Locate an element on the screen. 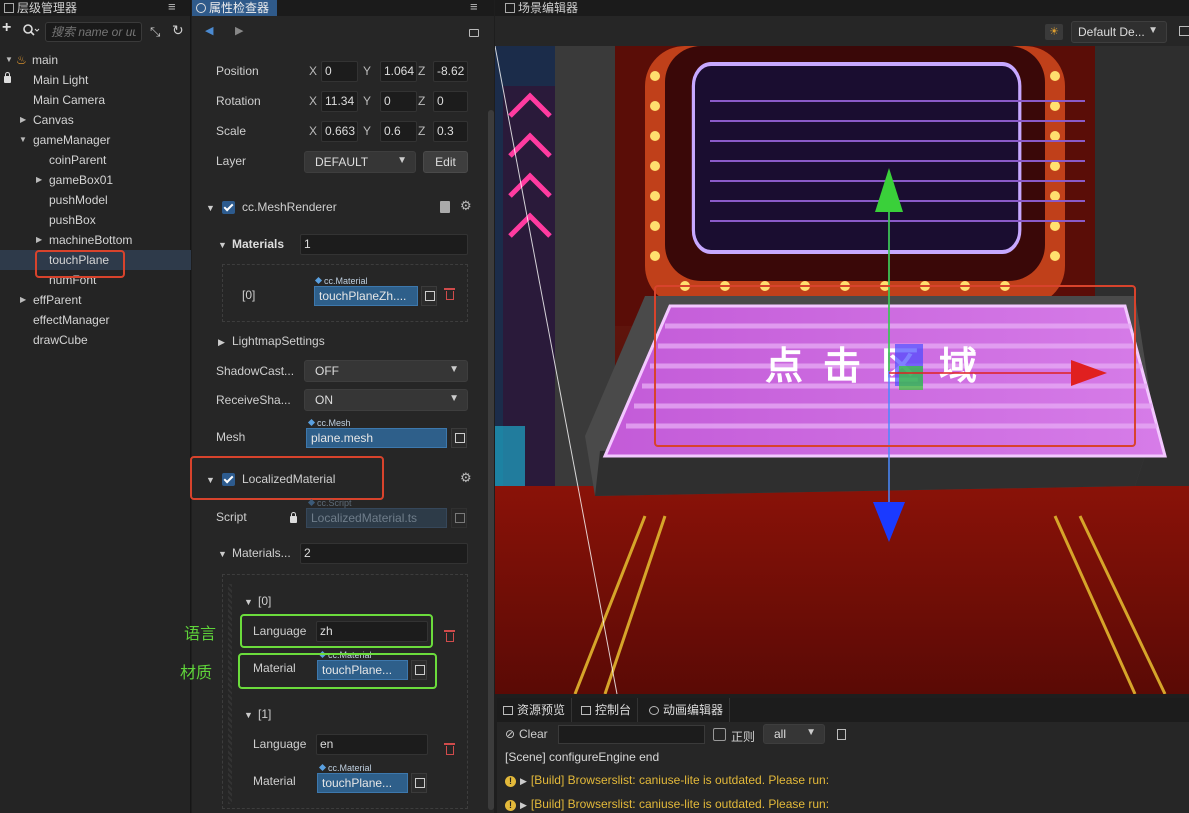  forward-arrow-icon: ▶ is located at coordinates (239, 30).